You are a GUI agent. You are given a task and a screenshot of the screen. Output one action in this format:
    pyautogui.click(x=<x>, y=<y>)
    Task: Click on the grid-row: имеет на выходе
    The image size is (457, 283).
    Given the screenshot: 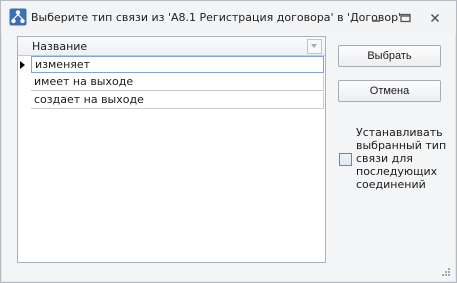 What is the action you would take?
    pyautogui.click(x=171, y=83)
    